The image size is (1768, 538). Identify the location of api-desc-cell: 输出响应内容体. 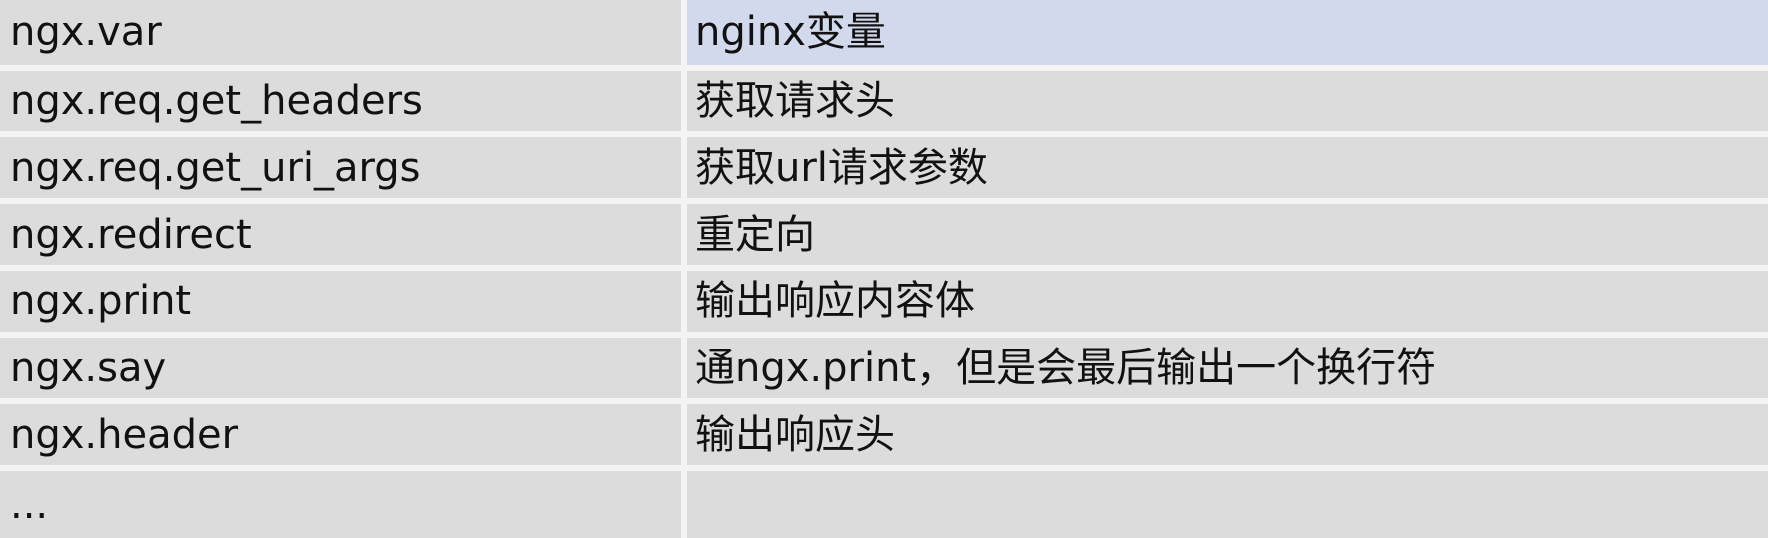
(1226, 299).